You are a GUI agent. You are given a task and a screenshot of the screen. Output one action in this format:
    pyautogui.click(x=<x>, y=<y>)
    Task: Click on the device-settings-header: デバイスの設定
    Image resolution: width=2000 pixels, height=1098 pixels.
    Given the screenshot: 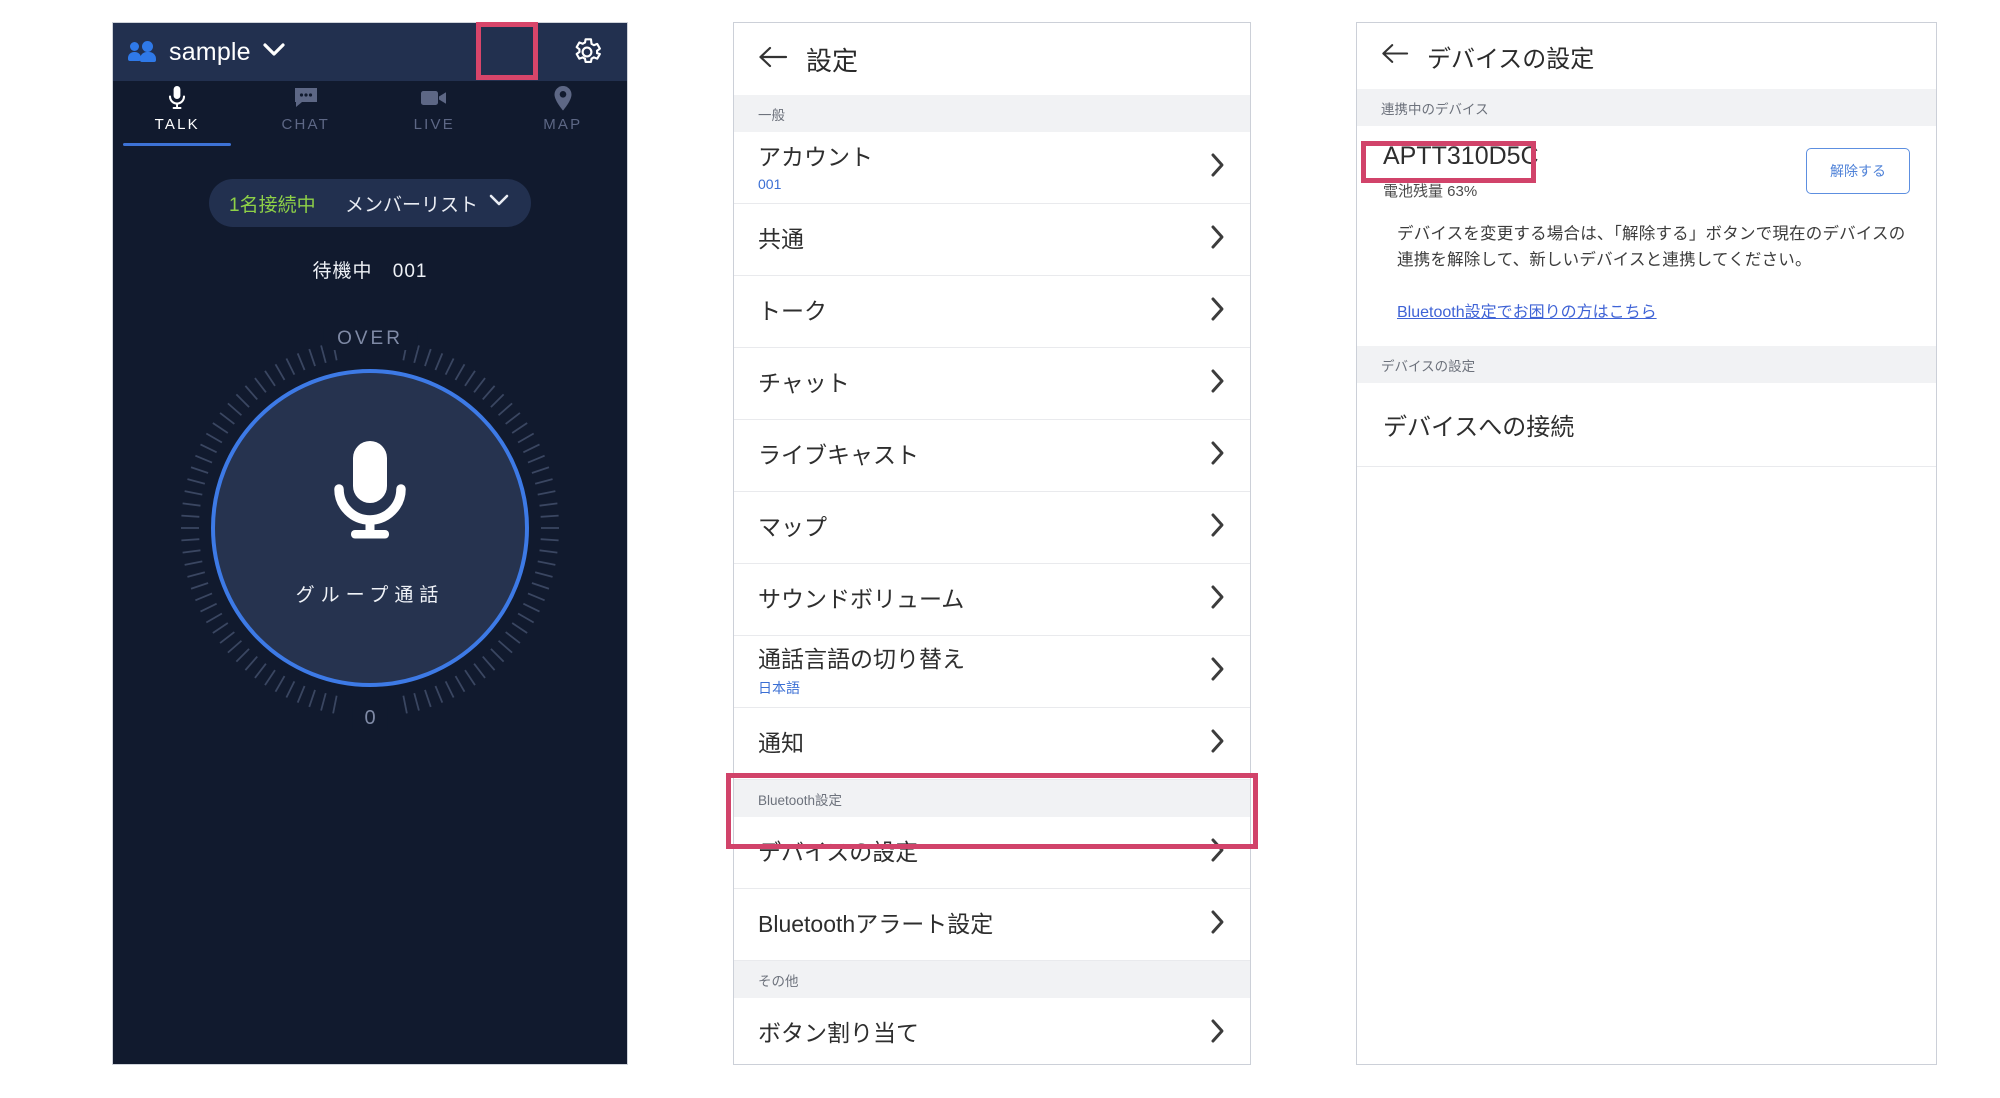 What is the action you would take?
    pyautogui.click(x=1646, y=56)
    